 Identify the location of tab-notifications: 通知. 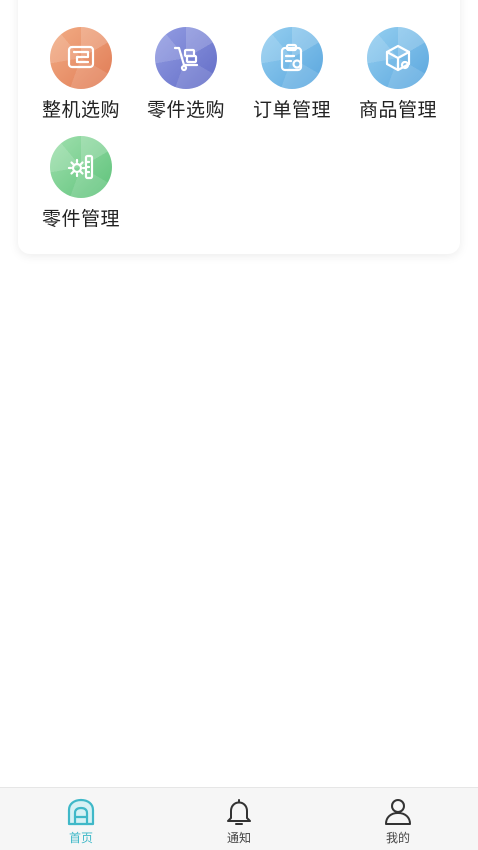
(239, 819).